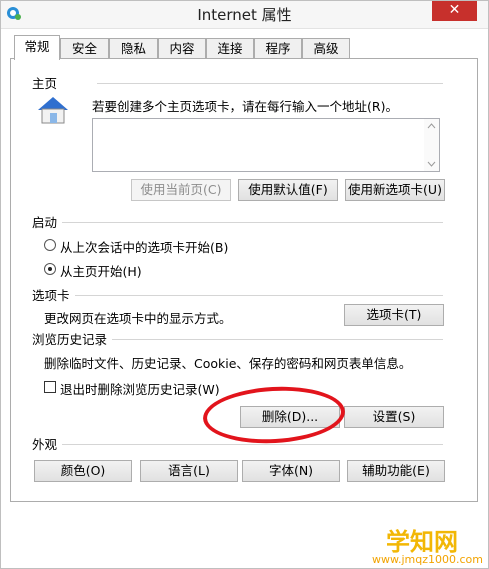  What do you see at coordinates (182, 48) in the screenshot?
I see `tab-content: 内容` at bounding box center [182, 48].